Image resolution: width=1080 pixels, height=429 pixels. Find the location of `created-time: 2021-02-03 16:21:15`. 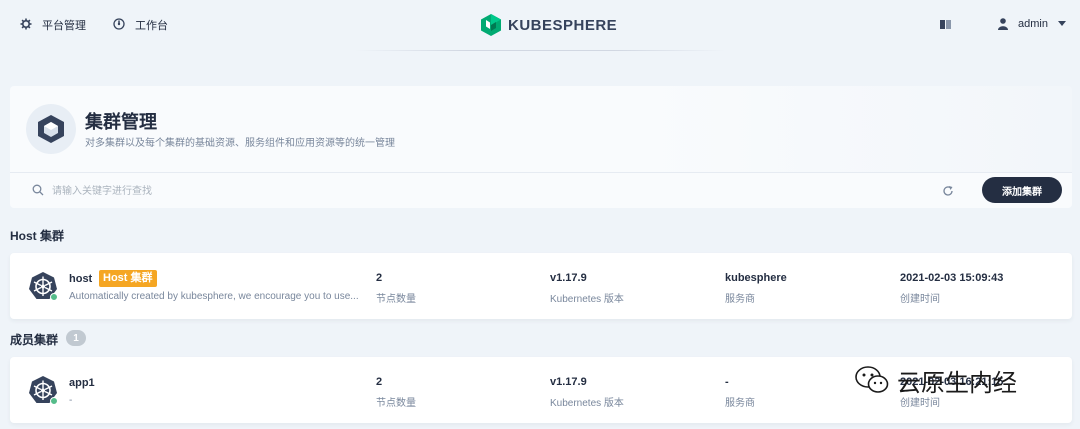

created-time: 2021-02-03 16:21:15 is located at coordinates (952, 382).